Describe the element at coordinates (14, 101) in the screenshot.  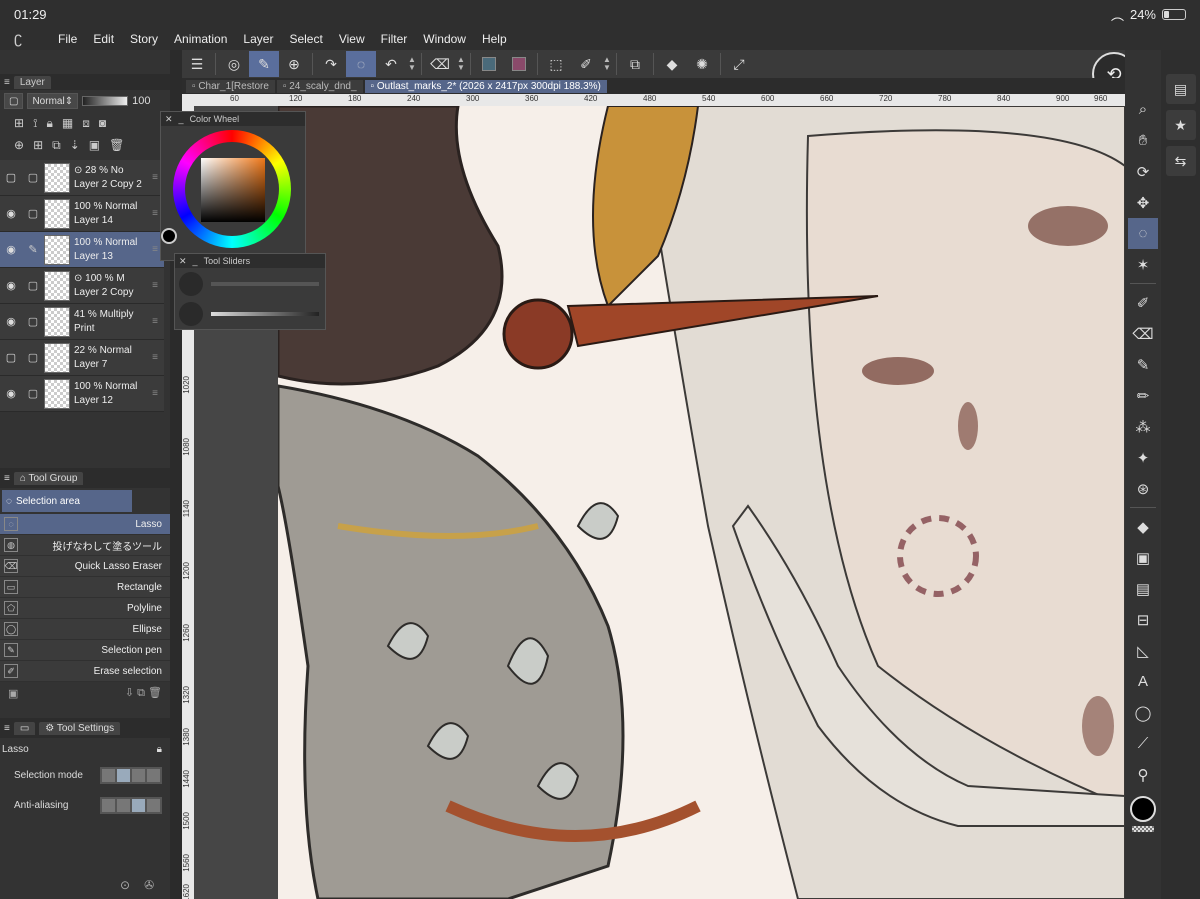
I see `layer-property-select: ▢` at that location.